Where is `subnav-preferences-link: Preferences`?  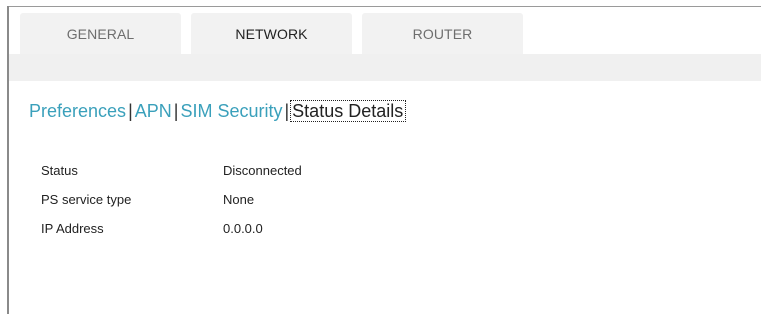 subnav-preferences-link: Preferences is located at coordinates (77, 111).